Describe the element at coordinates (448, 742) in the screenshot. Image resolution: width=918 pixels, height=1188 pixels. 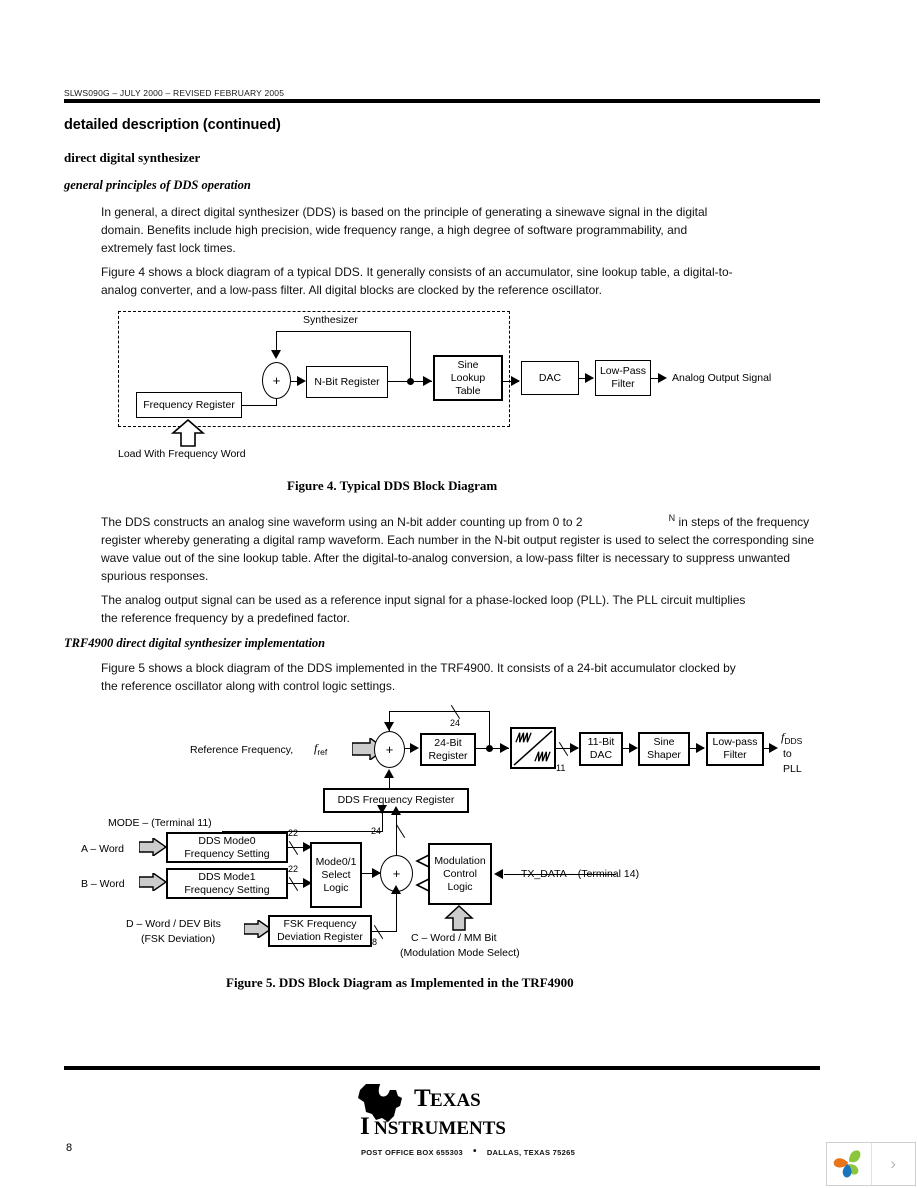
I see `figure5-reg24-line1: 24-Bit` at that location.